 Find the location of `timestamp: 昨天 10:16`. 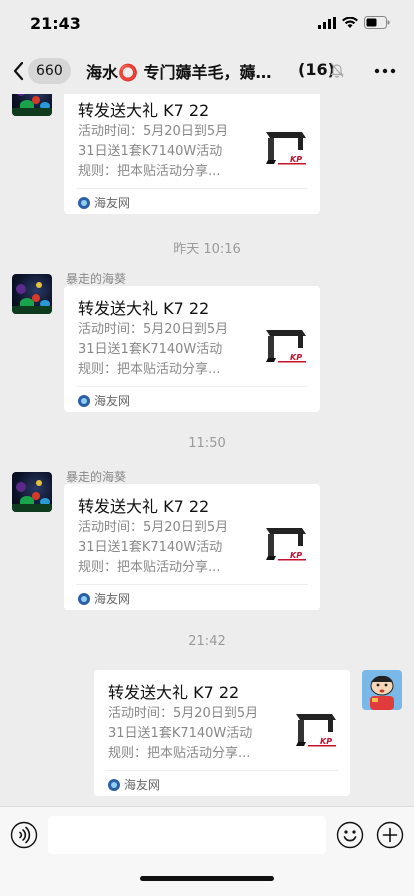

timestamp: 昨天 10:16 is located at coordinates (207, 249).